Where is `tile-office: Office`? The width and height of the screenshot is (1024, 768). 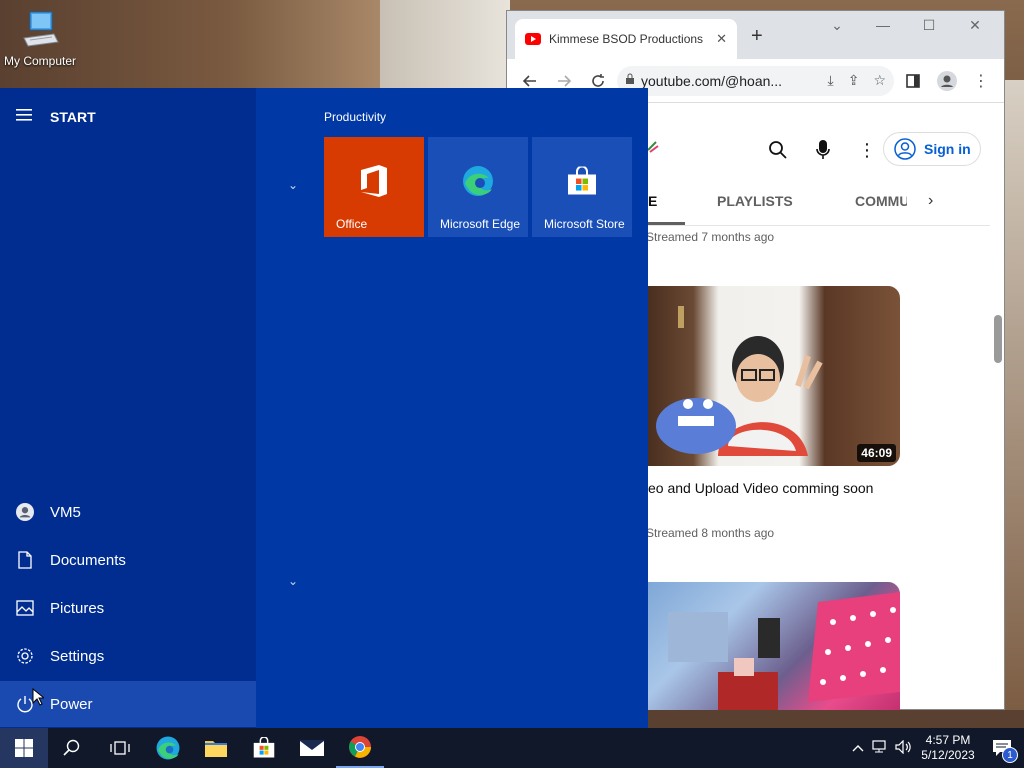 tile-office: Office is located at coordinates (374, 187).